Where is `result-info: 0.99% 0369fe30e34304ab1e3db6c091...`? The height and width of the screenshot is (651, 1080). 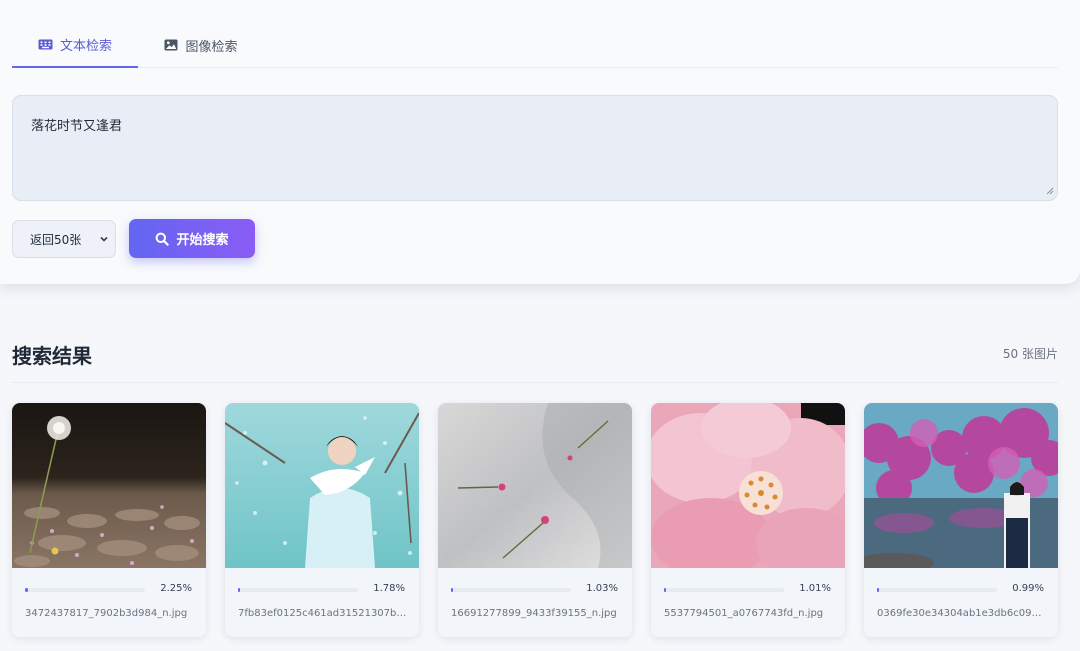
result-info: 0.99% 0369fe30e34304ab1e3db6c091... is located at coordinates (961, 602).